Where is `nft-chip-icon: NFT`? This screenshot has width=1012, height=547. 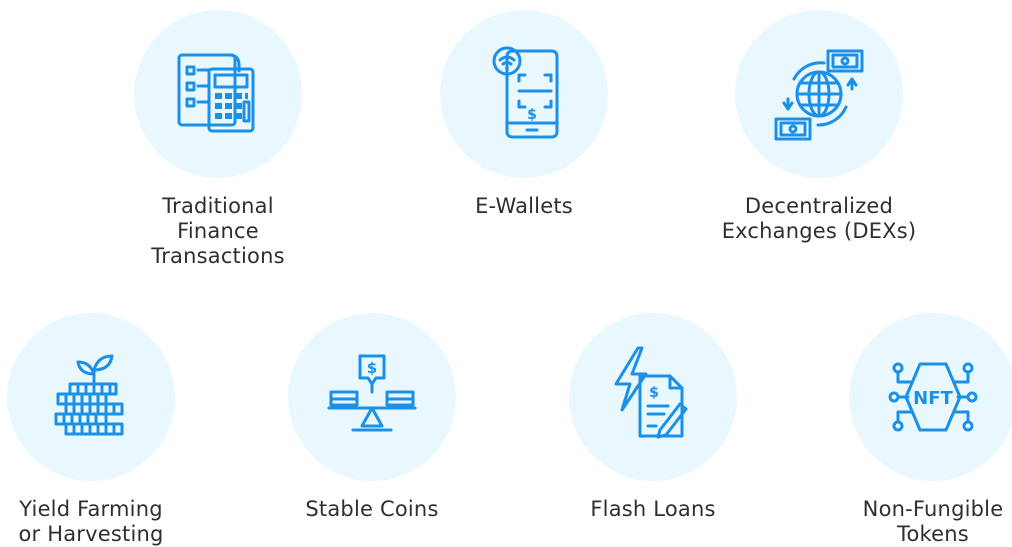
nft-chip-icon: NFT is located at coordinates (933, 397).